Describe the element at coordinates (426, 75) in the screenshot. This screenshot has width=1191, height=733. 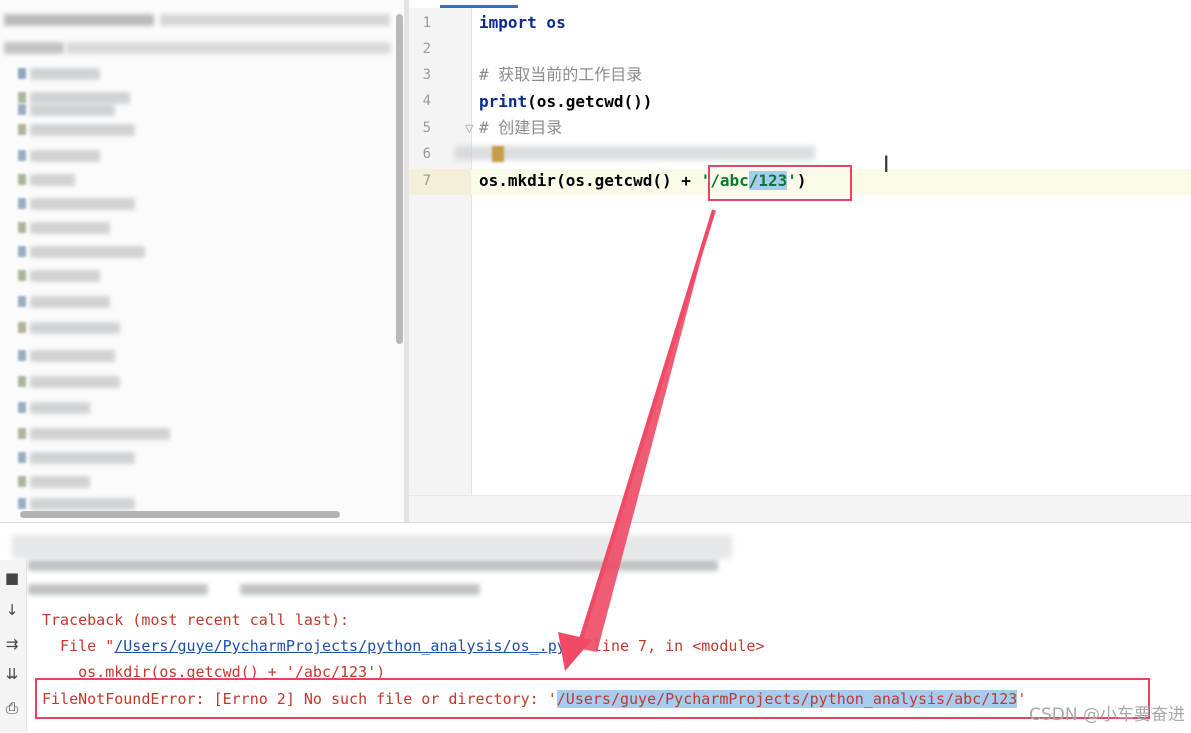
I see `line-number: 3` at that location.